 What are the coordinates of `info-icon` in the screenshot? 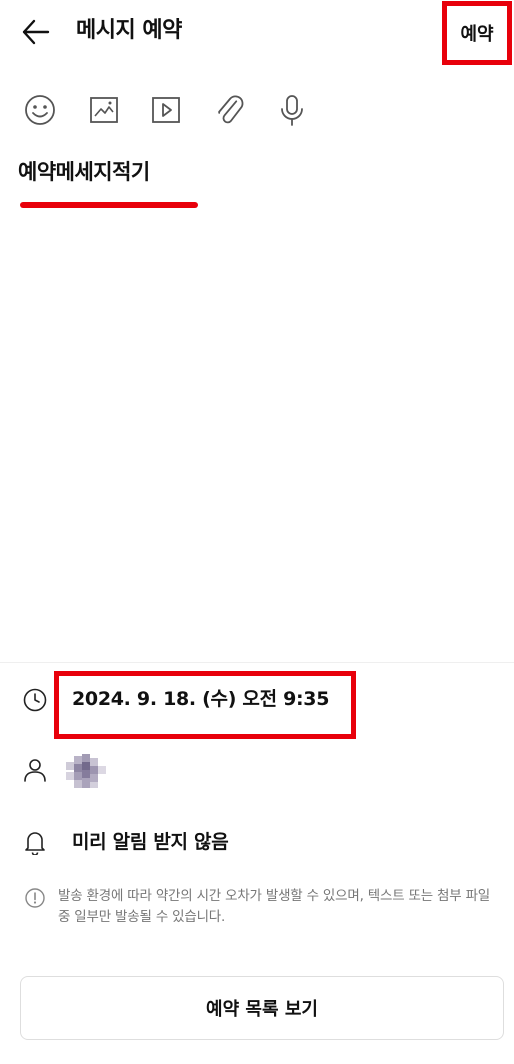 It's located at (35, 898).